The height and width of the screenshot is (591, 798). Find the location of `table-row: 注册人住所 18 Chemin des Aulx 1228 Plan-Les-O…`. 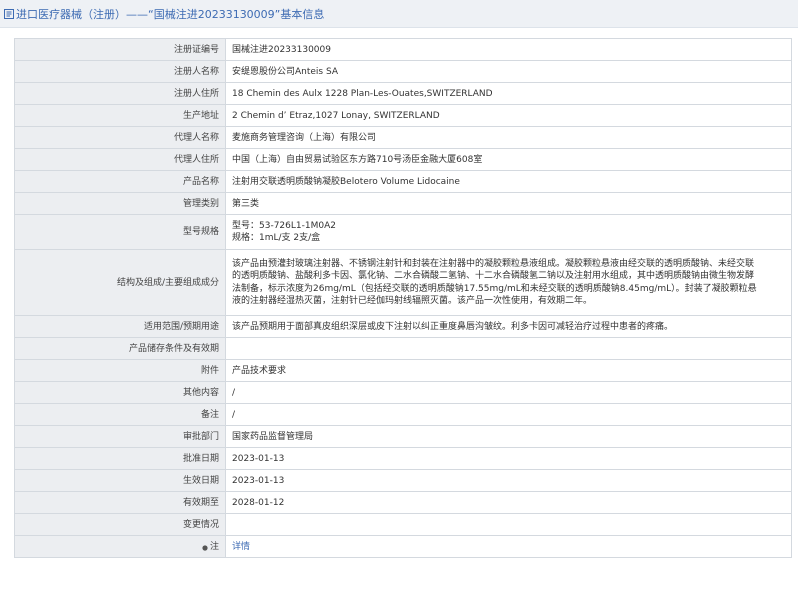

table-row: 注册人住所 18 Chemin des Aulx 1228 Plan-Les-O… is located at coordinates (403, 93).